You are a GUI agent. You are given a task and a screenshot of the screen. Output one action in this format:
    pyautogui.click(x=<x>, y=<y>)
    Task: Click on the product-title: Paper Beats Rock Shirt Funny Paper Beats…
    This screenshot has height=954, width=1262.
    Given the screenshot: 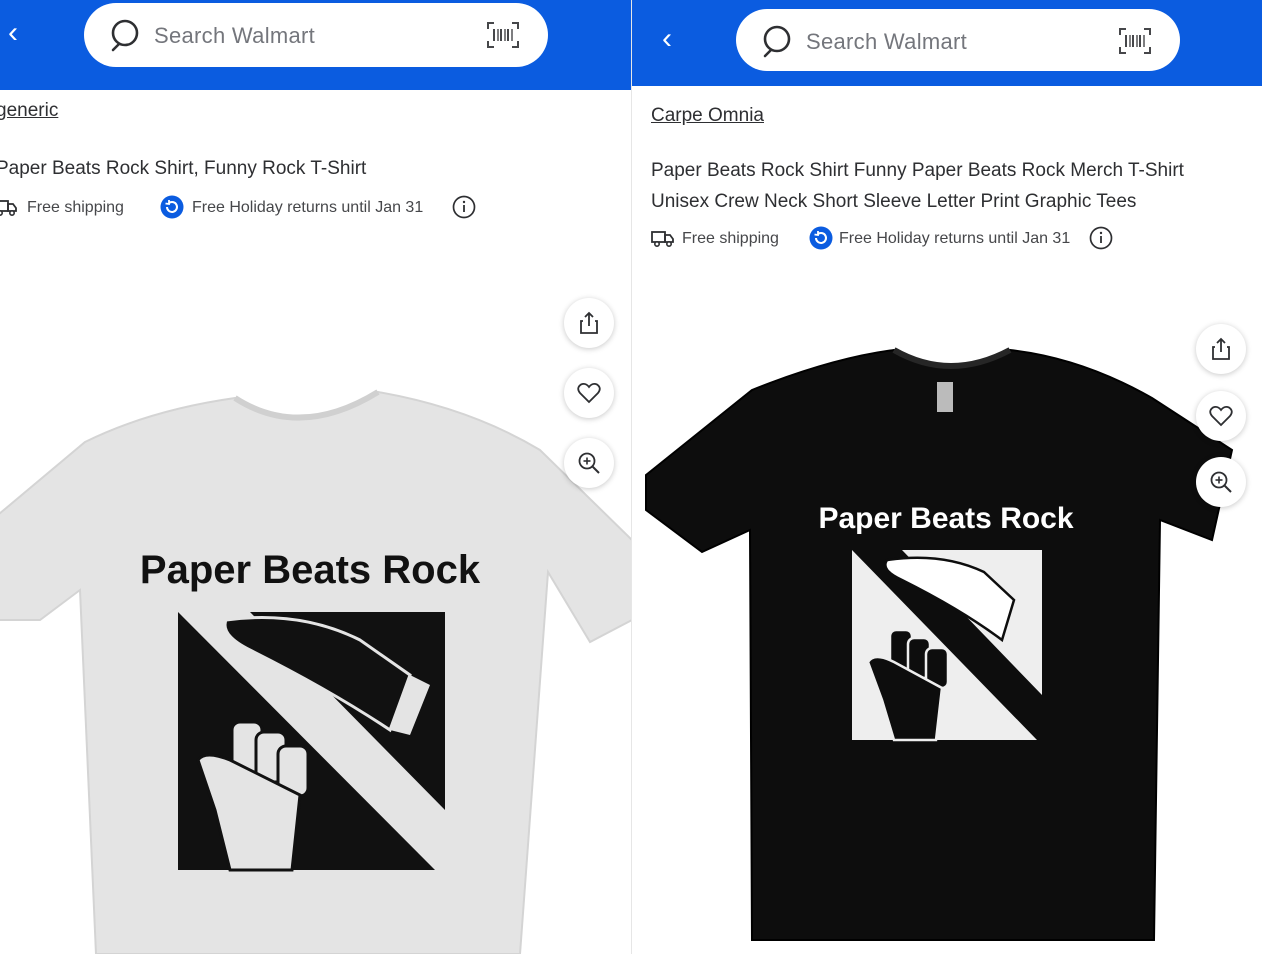 What is the action you would take?
    pyautogui.click(x=946, y=186)
    